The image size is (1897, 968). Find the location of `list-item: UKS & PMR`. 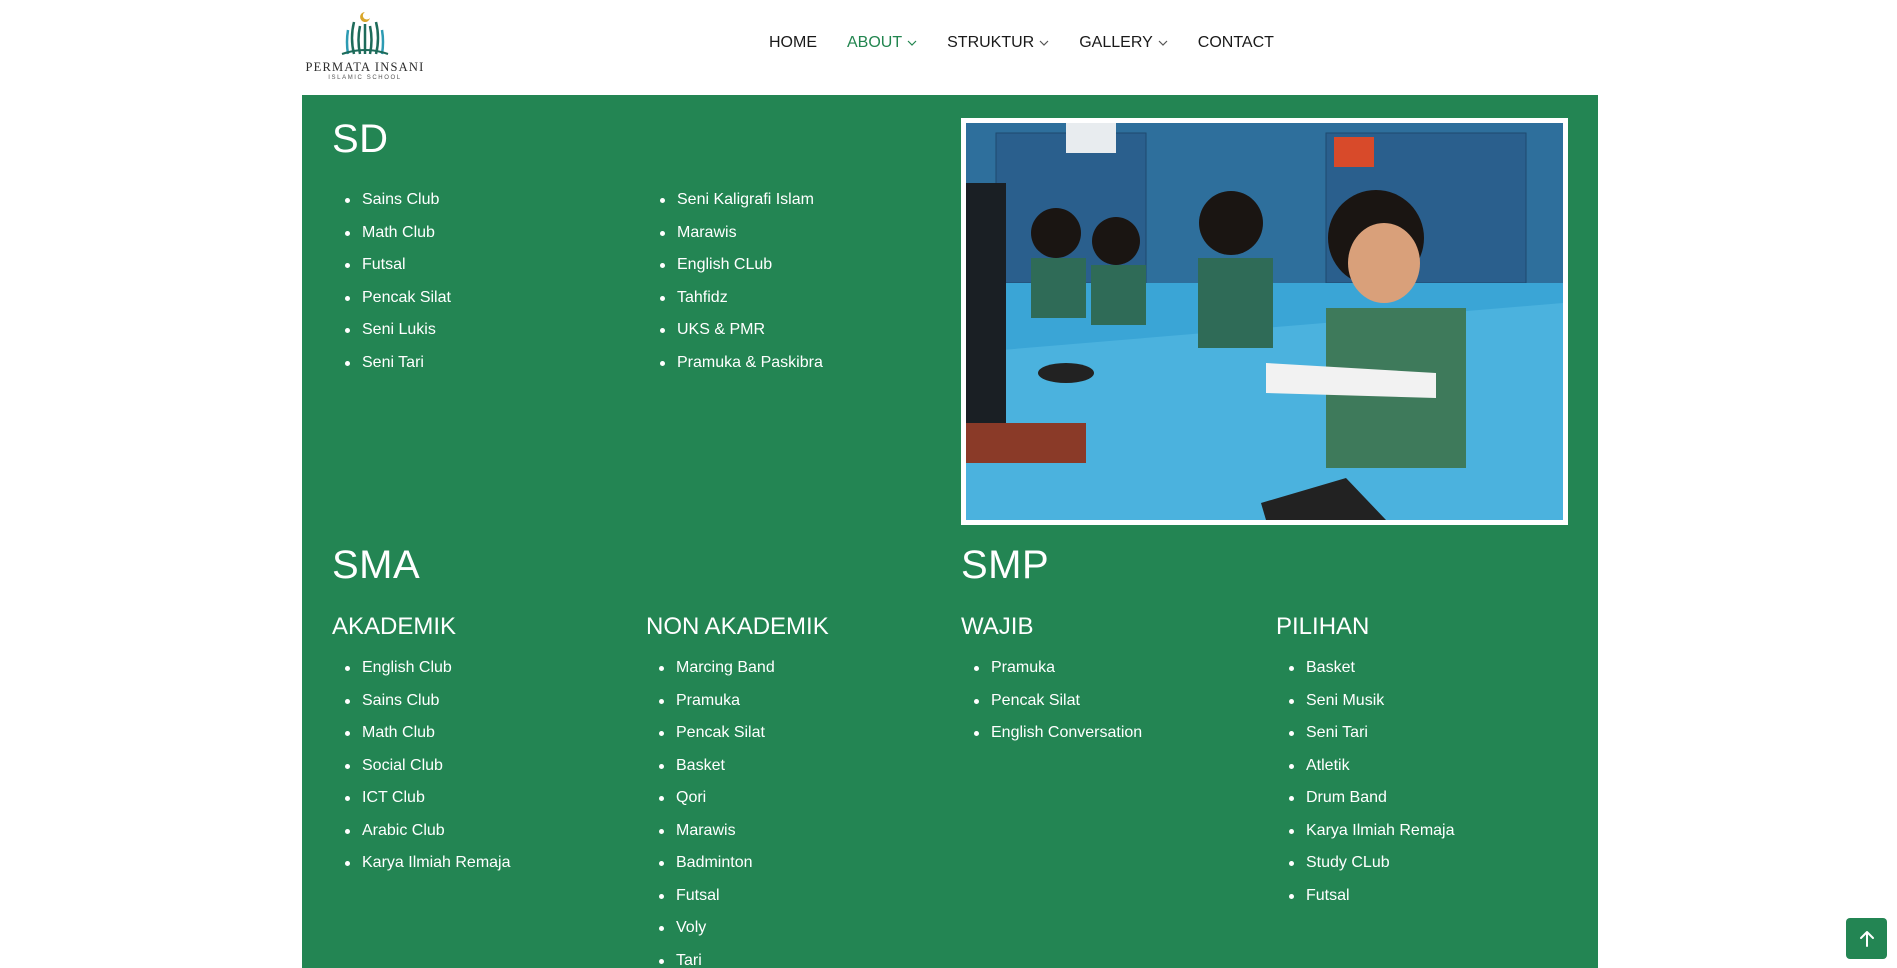

list-item: UKS & PMR is located at coordinates (735, 338).